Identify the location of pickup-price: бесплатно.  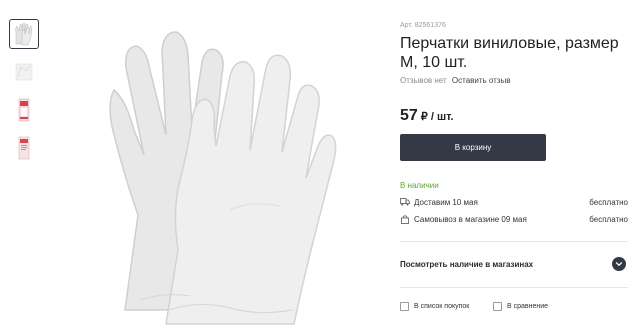
(608, 219).